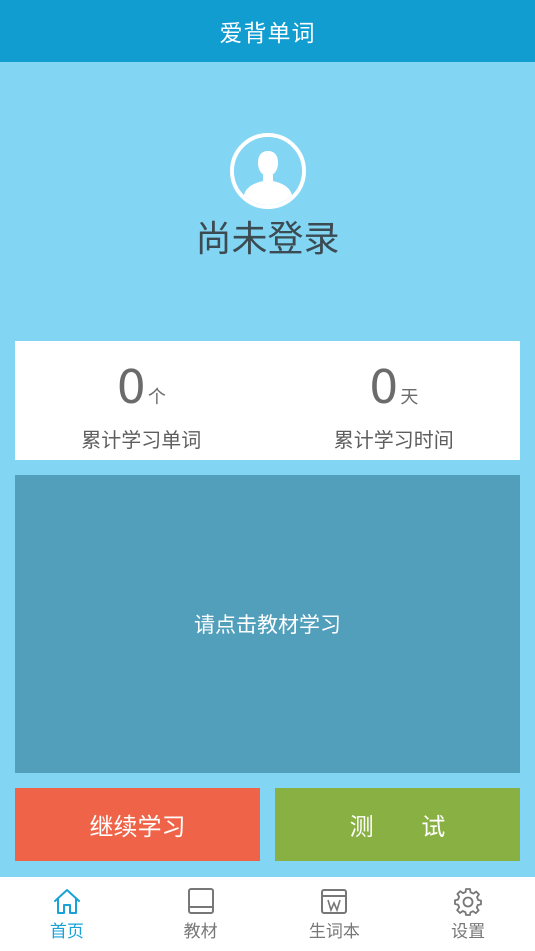 The width and height of the screenshot is (535, 951). I want to click on tab-textbook: 教材, so click(201, 914).